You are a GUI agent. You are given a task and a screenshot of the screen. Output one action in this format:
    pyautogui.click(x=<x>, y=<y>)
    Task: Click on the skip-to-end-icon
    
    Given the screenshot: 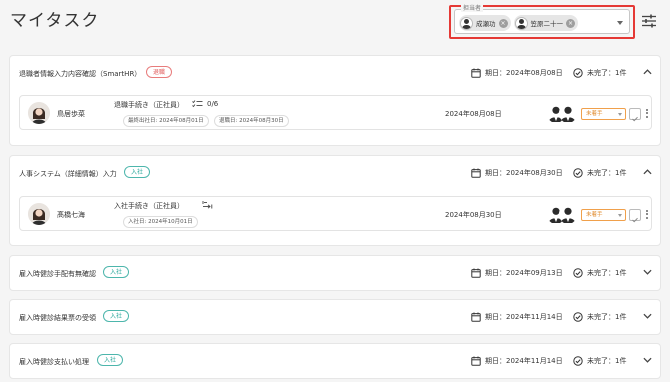 What is the action you would take?
    pyautogui.click(x=207, y=205)
    